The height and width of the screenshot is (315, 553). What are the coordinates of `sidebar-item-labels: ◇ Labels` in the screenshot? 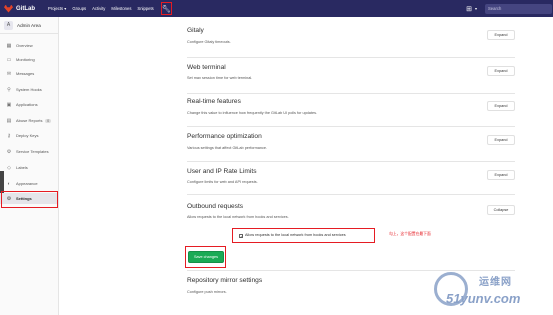 It's located at (29, 167).